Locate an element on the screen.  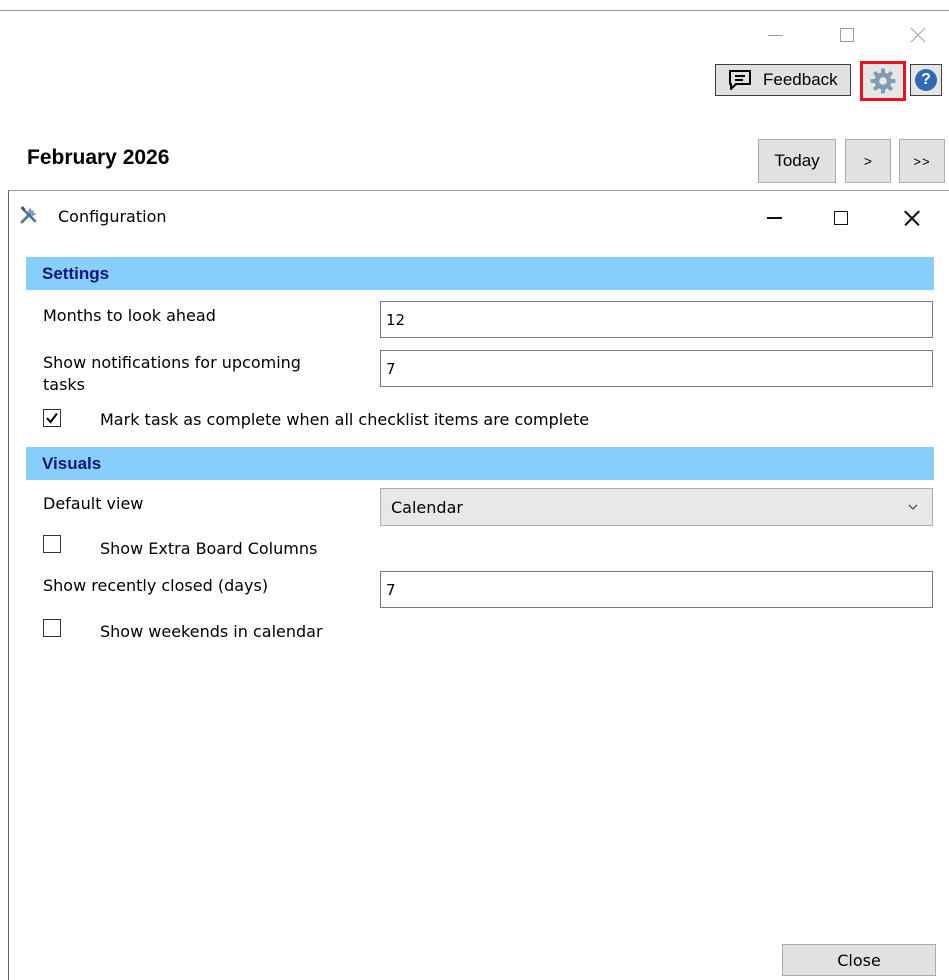
months-ahead-input is located at coordinates (656, 319).